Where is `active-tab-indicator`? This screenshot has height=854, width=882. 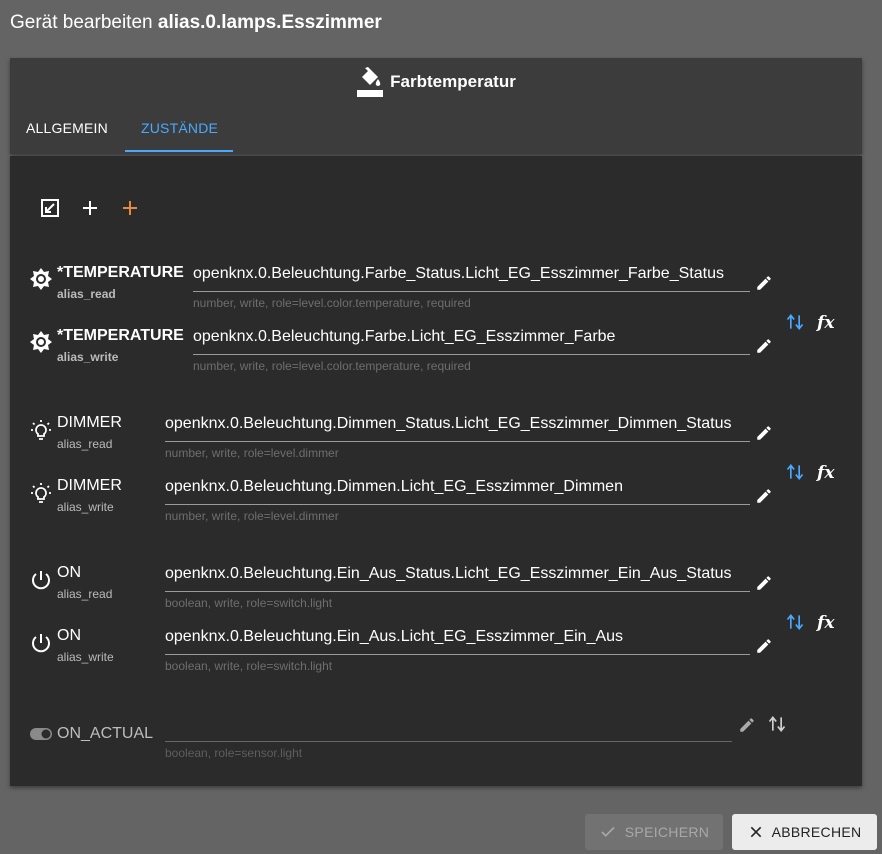
active-tab-indicator is located at coordinates (179, 151).